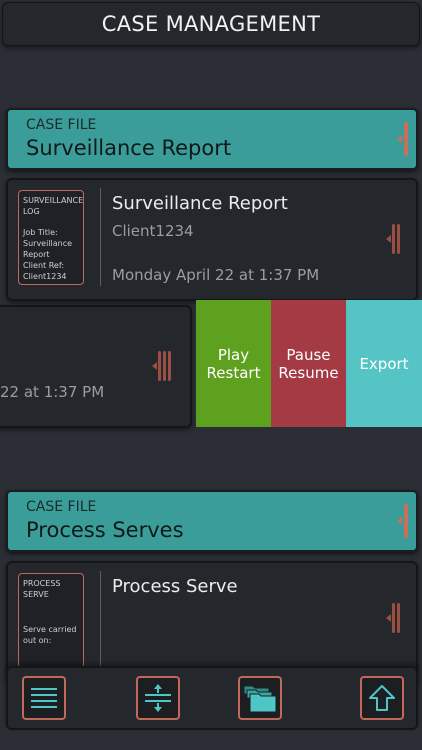 Image resolution: width=422 pixels, height=750 pixels. I want to click on play-restart-button: Play Restart, so click(233, 363).